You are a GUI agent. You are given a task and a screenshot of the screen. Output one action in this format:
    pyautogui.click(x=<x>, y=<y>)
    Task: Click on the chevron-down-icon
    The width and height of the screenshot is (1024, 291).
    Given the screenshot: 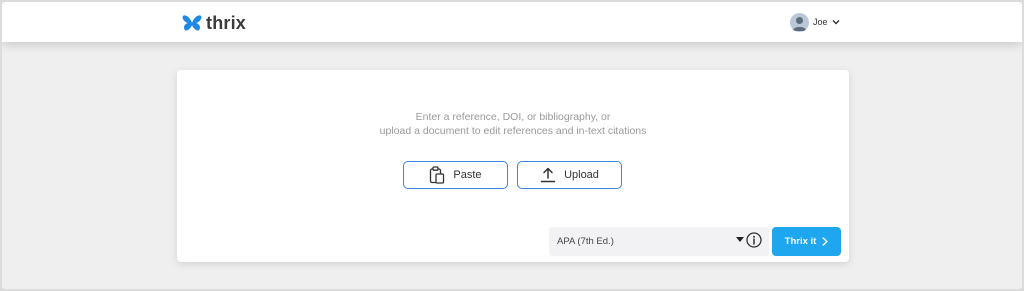 What is the action you would take?
    pyautogui.click(x=836, y=22)
    